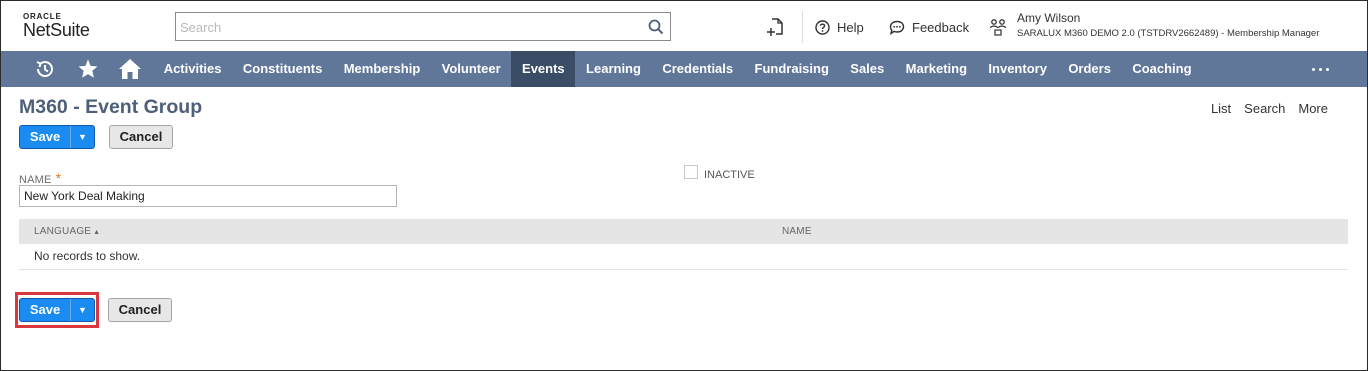 This screenshot has height=371, width=1368. I want to click on nav-item-learning: Learning, so click(613, 69).